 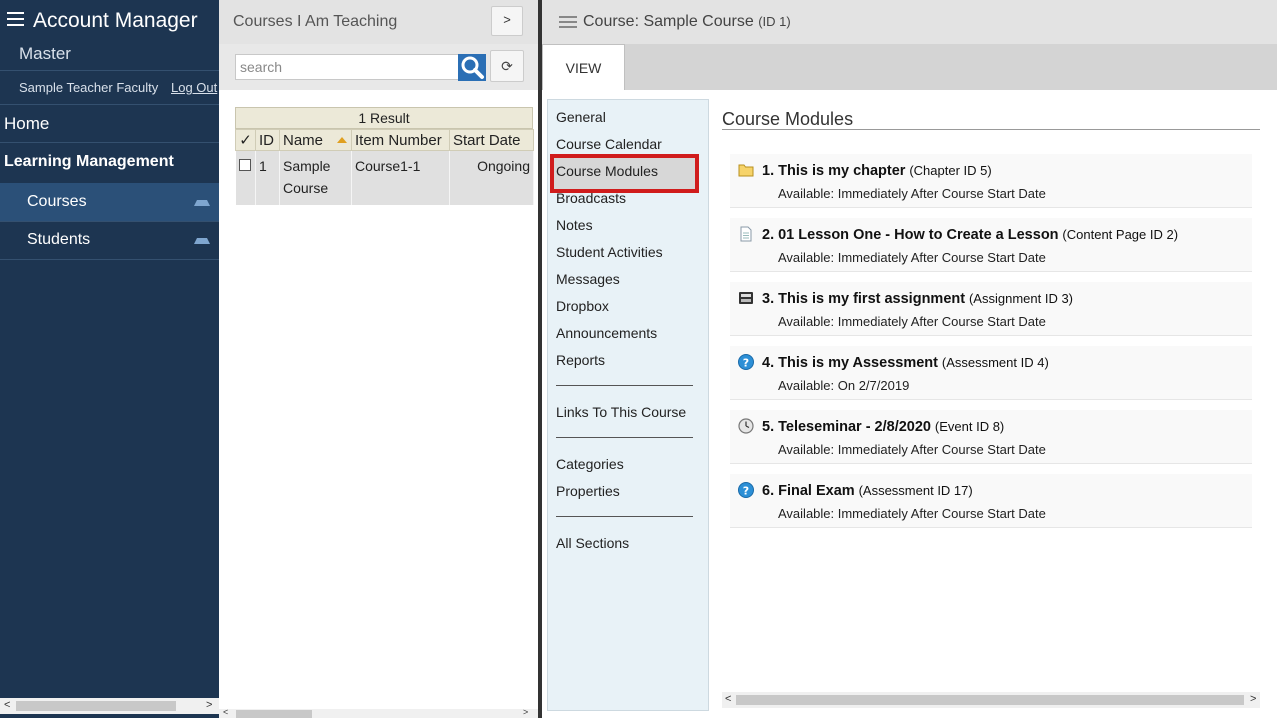 What do you see at coordinates (507, 21) in the screenshot?
I see `expand-button: >` at bounding box center [507, 21].